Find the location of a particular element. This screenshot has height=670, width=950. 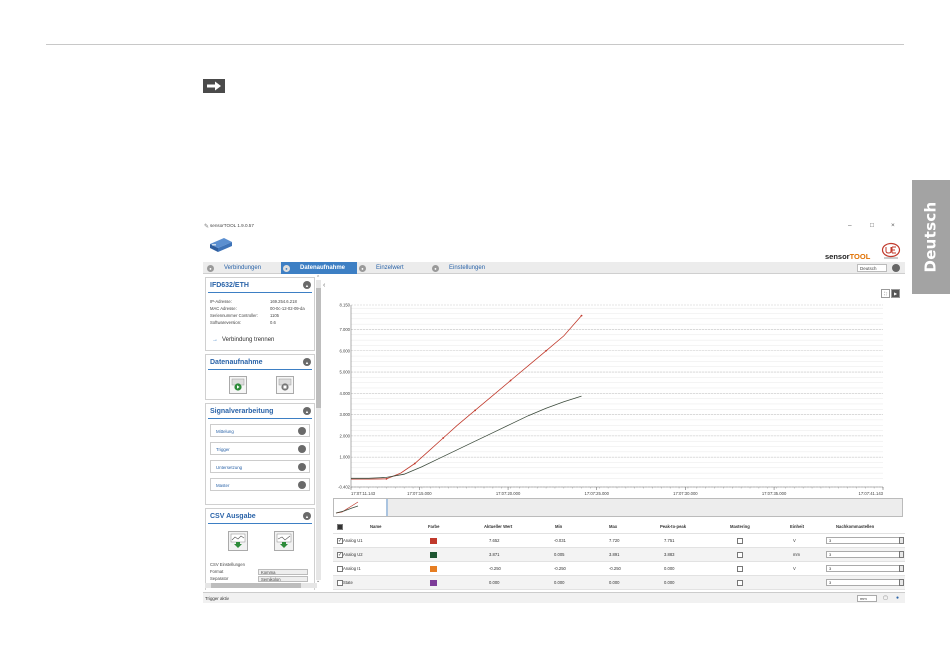

software-value: 0.6 is located at coordinates (273, 322).